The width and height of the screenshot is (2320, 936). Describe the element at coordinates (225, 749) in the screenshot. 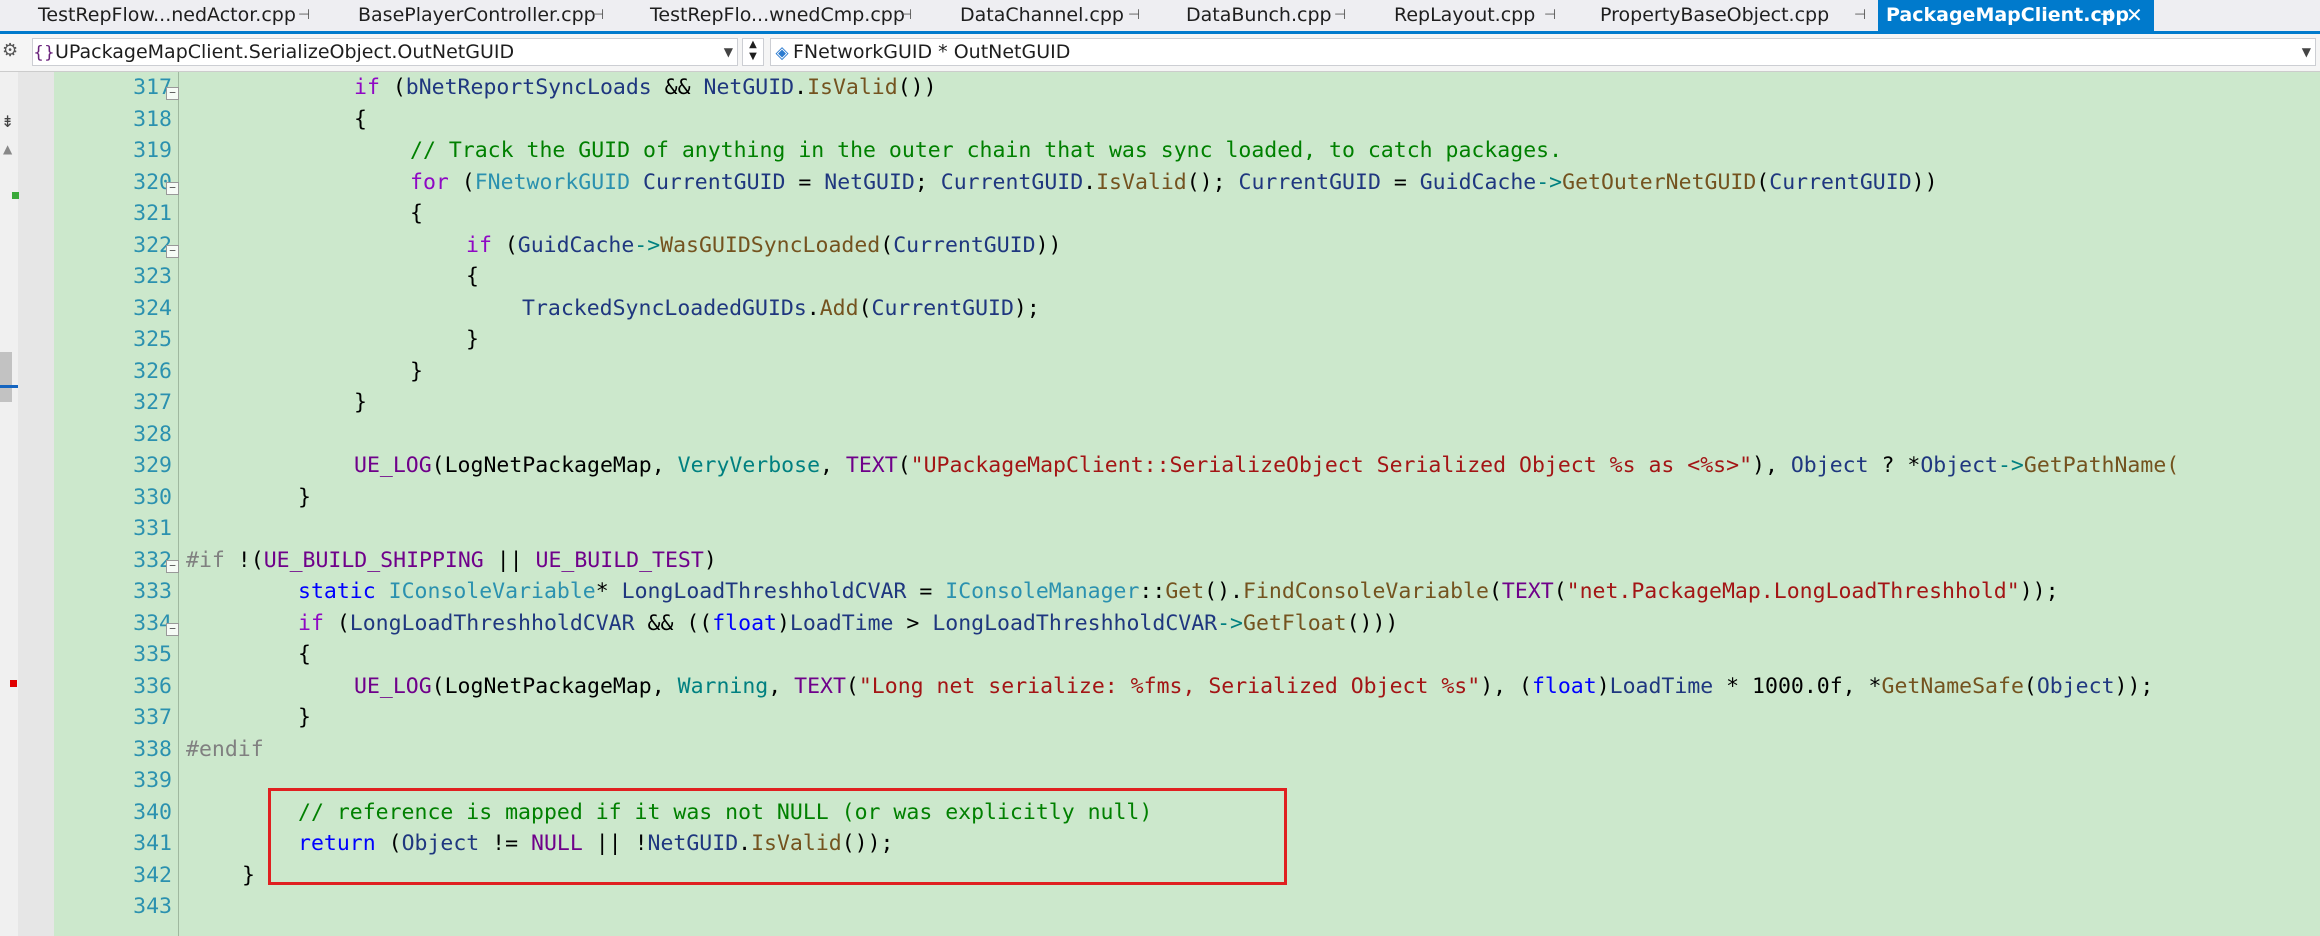

I see `code-line: #endif` at that location.